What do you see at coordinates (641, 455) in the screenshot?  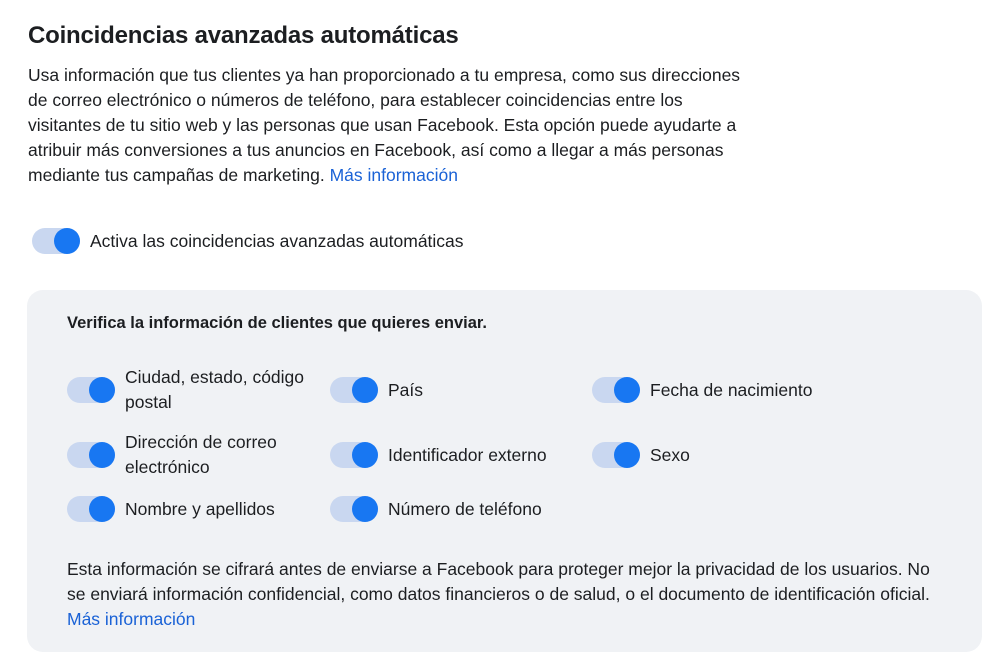 I see `option-gender: Sexo` at bounding box center [641, 455].